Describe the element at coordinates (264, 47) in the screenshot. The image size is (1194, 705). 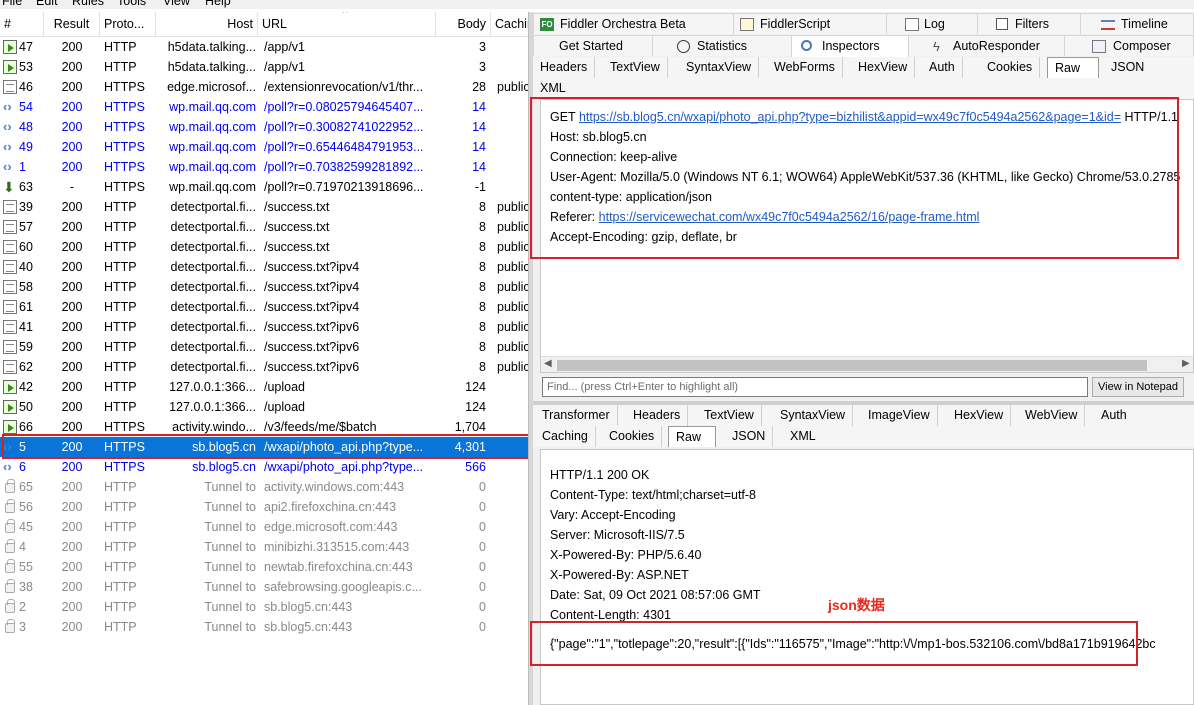
I see `session-row: 47 200 HTTP h5data.talking.../app/v1 3` at that location.